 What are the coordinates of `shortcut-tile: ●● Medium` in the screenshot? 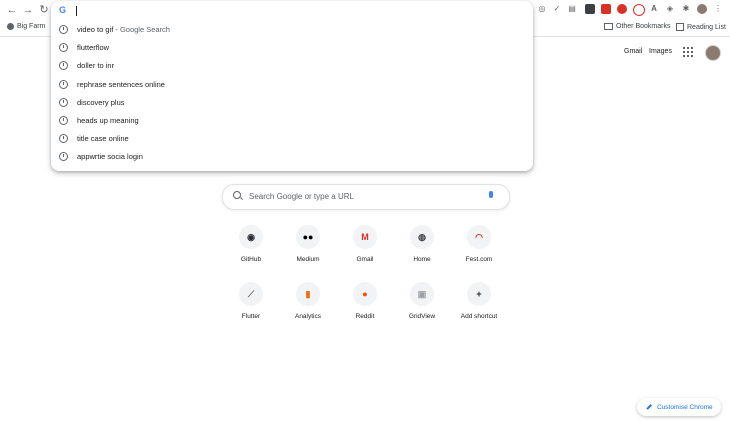 It's located at (308, 249).